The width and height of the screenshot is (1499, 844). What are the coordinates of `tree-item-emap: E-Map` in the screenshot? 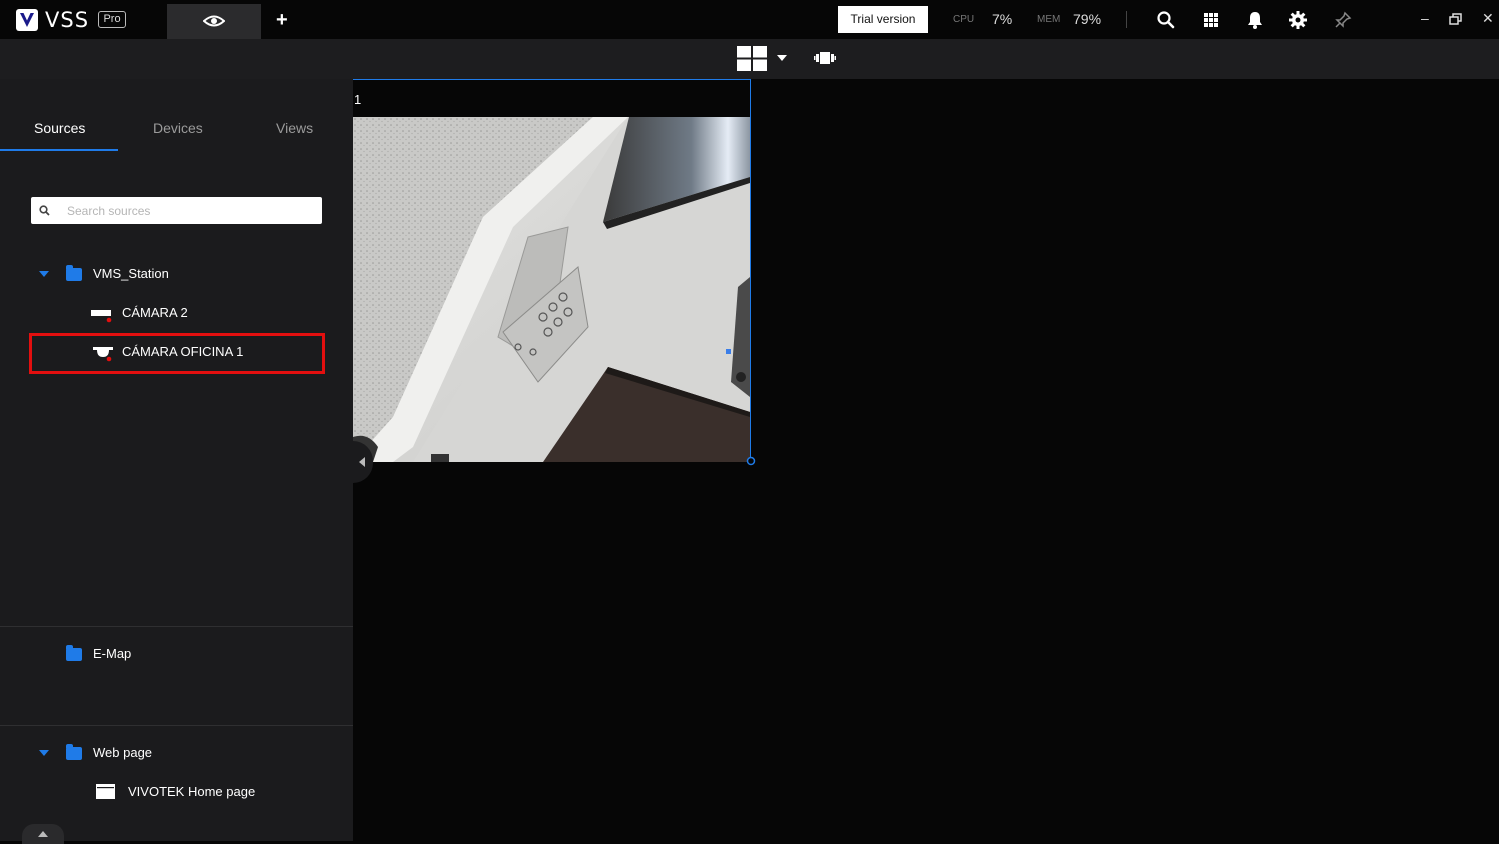 It's located at (112, 653).